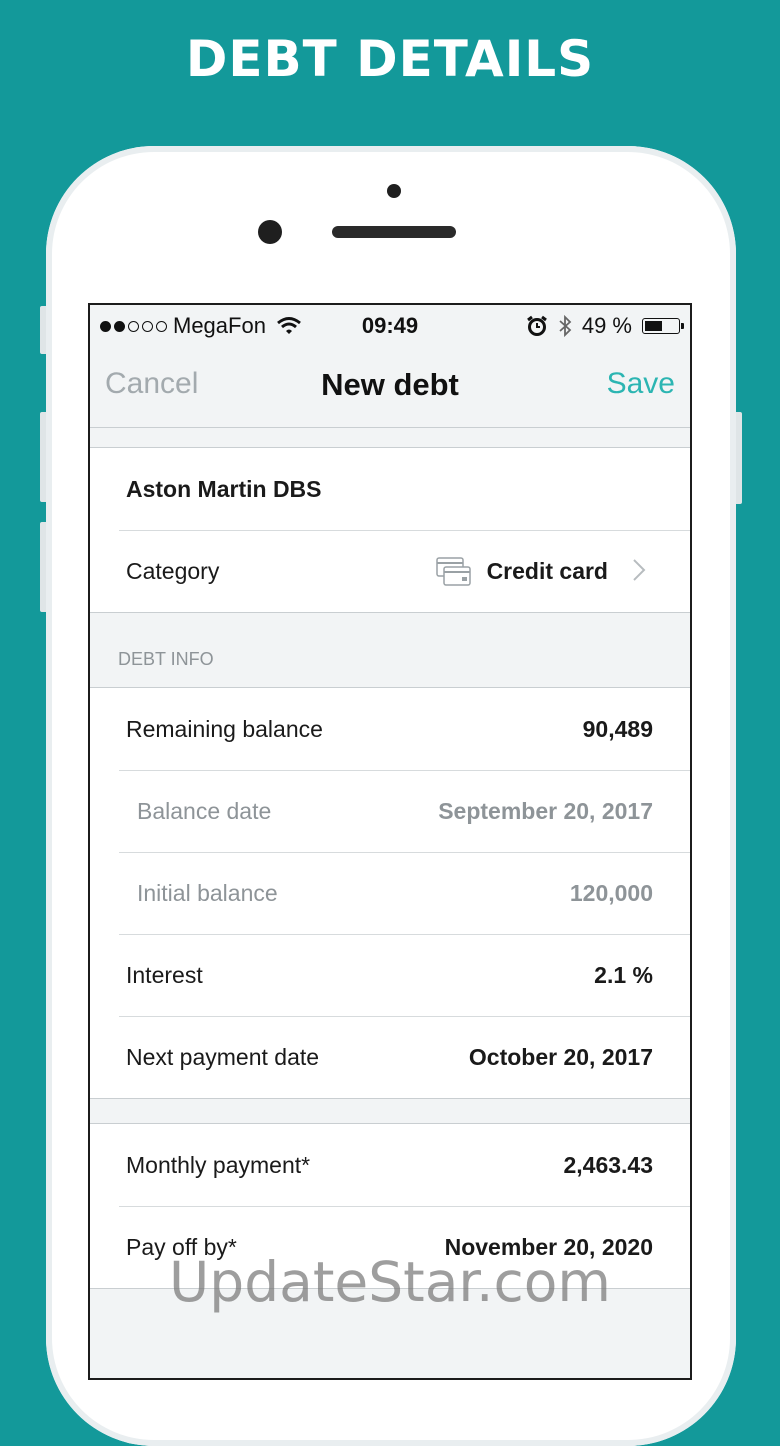  I want to click on debt-name-row: Aston Martin DBS, so click(390, 489).